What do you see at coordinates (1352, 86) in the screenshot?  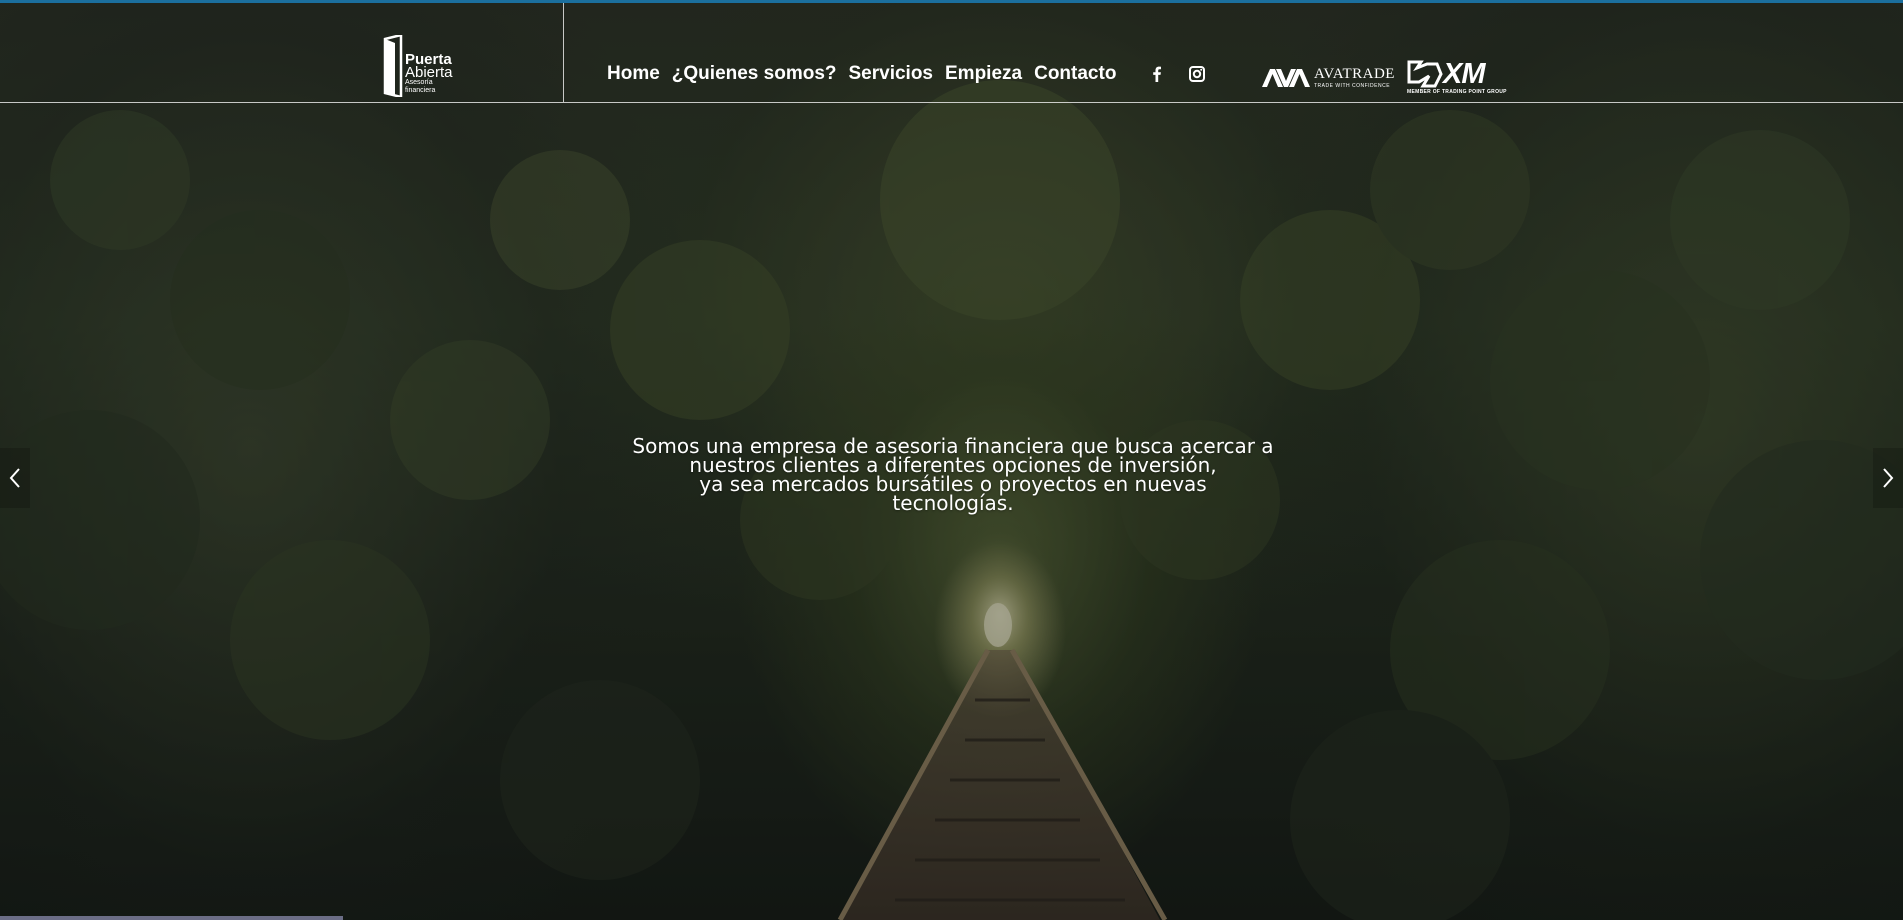 I see `avatrade-tagline: TRADE WITH CONFIDENCE` at bounding box center [1352, 86].